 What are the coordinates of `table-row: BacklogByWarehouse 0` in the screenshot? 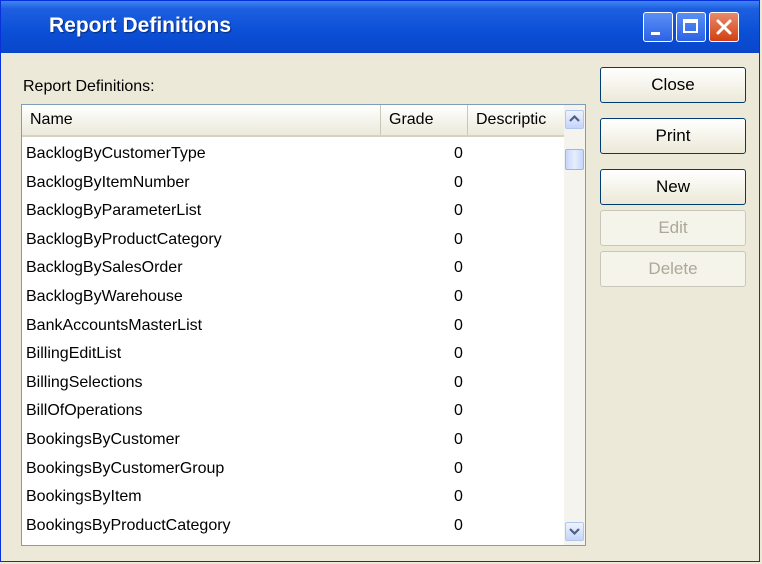 It's located at (292, 298).